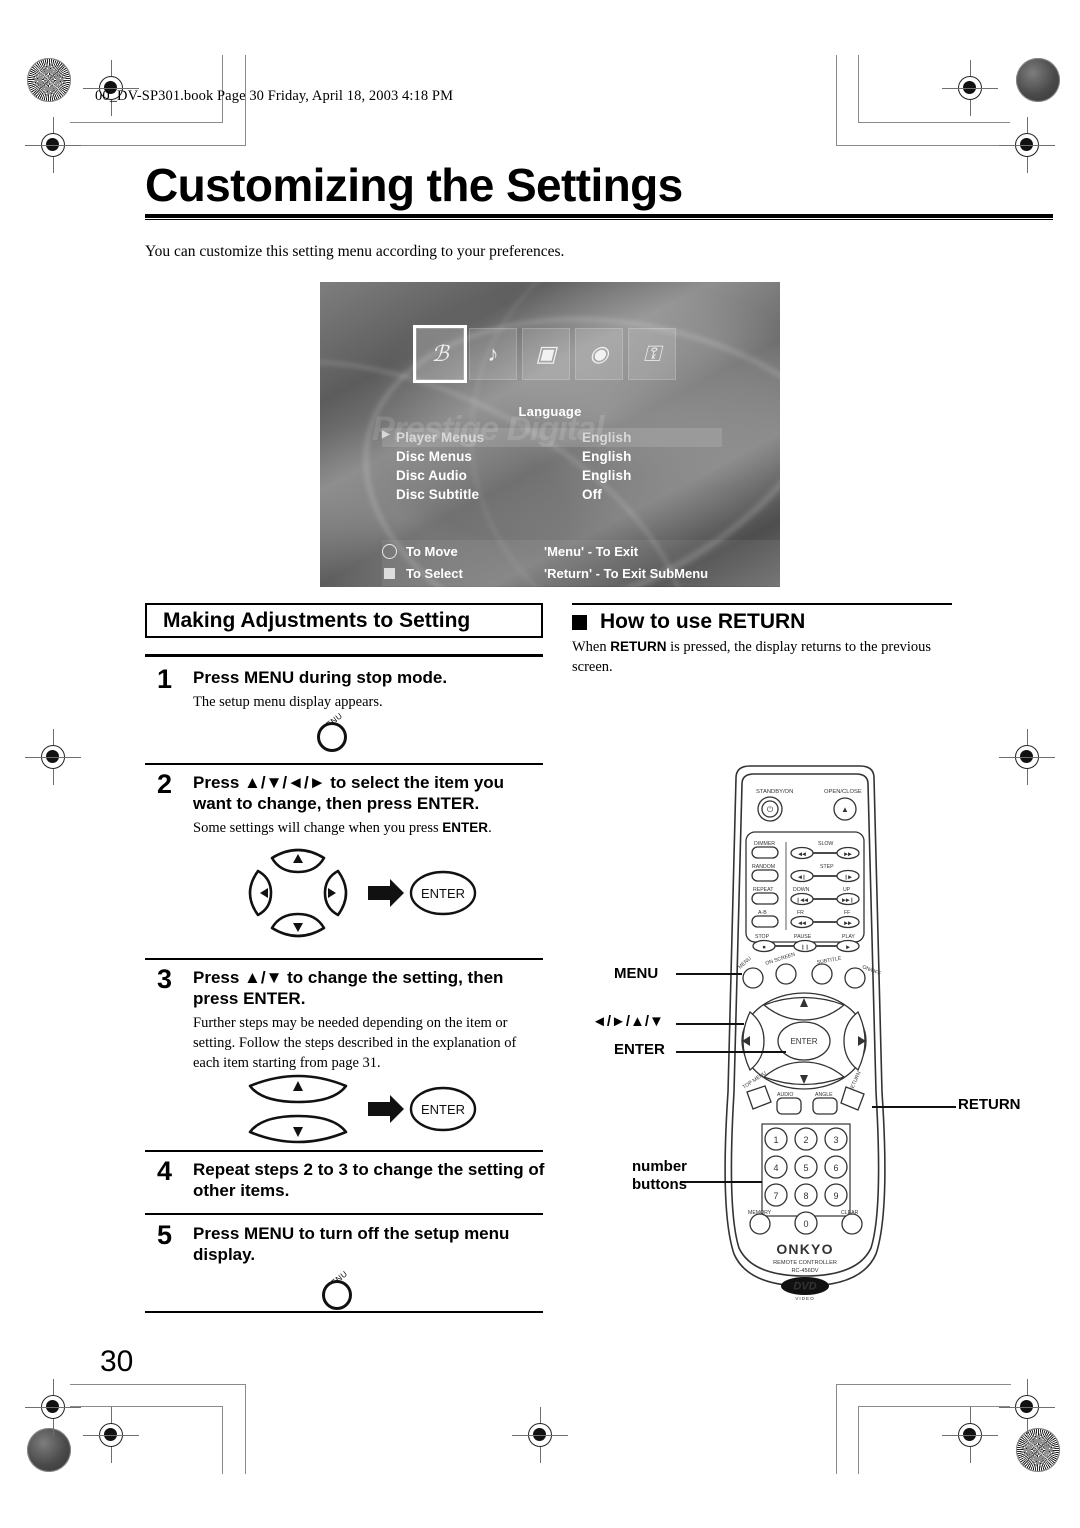 Image resolution: width=1080 pixels, height=1528 pixels. What do you see at coordinates (552, 475) in the screenshot?
I see `osd-row-disc-audio: Disc Audio English` at bounding box center [552, 475].